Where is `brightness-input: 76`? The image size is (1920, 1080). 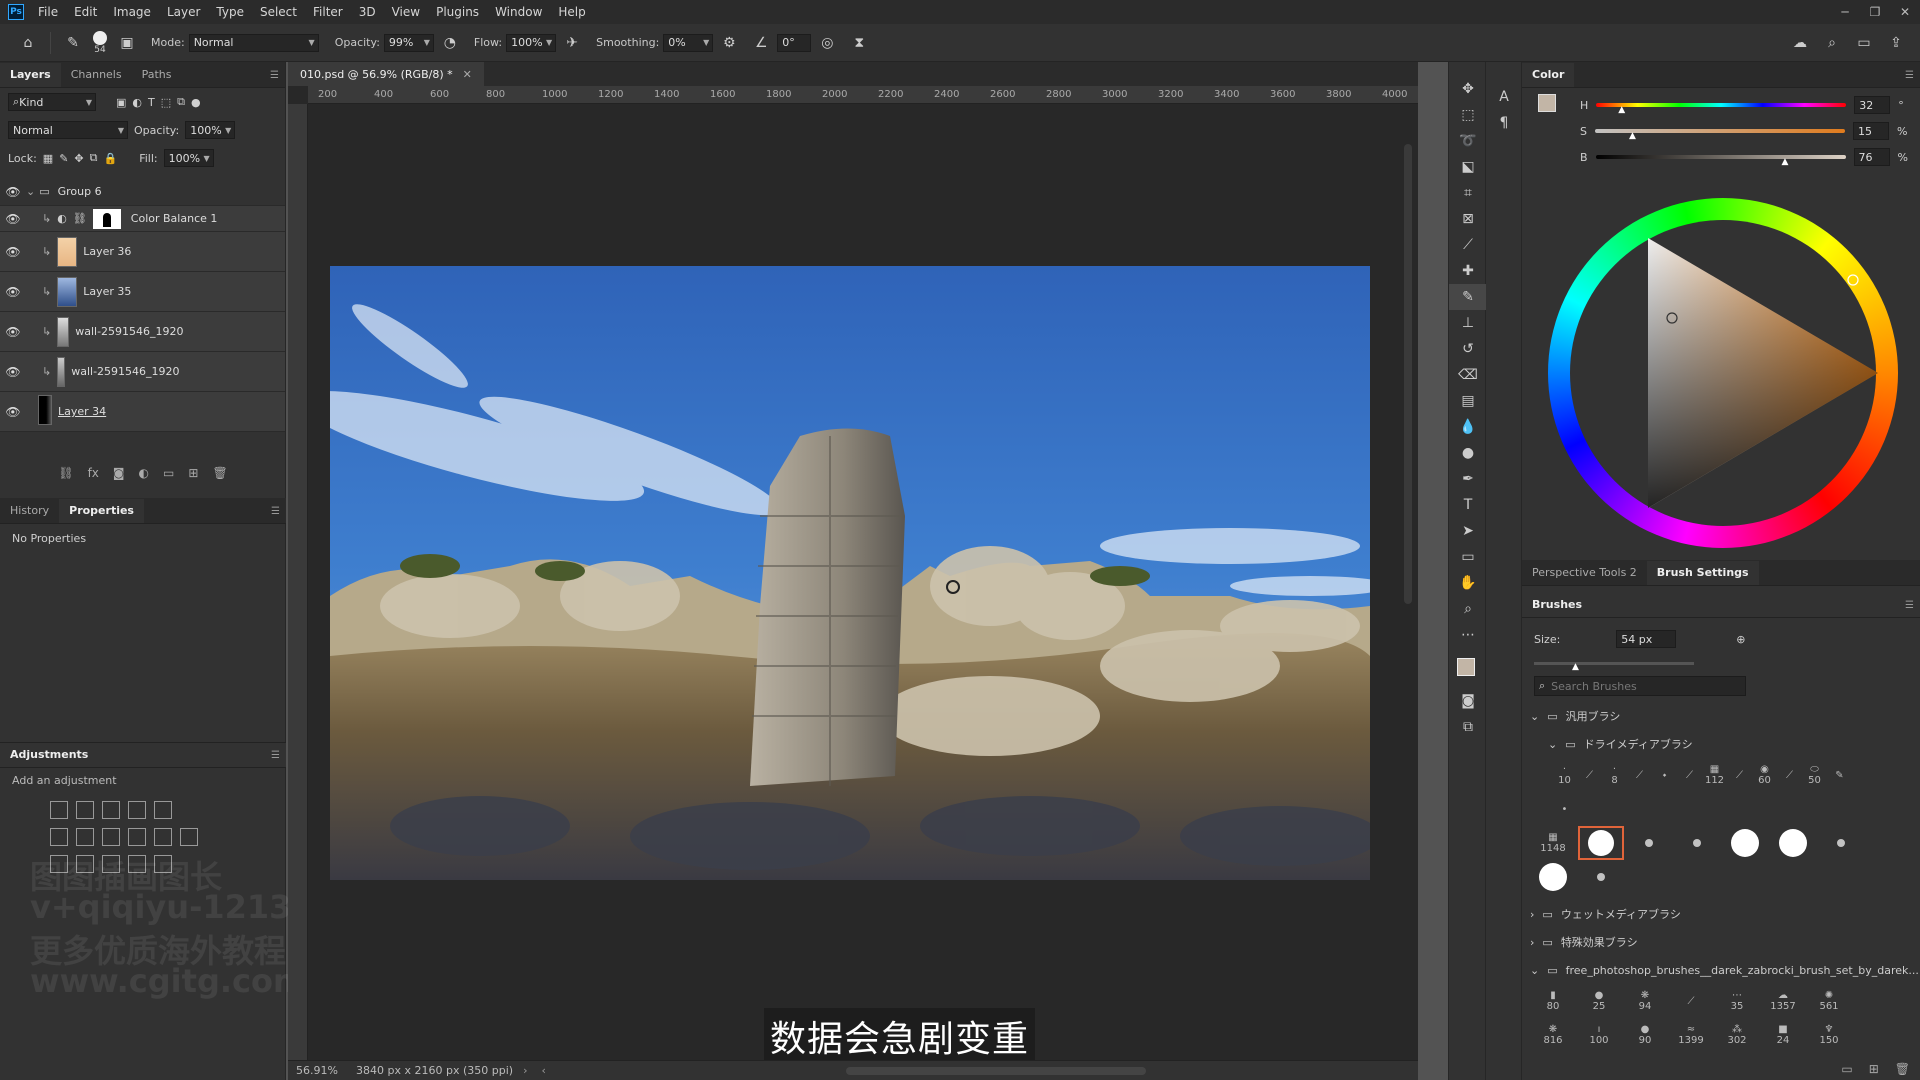 brightness-input: 76 is located at coordinates (1871, 157).